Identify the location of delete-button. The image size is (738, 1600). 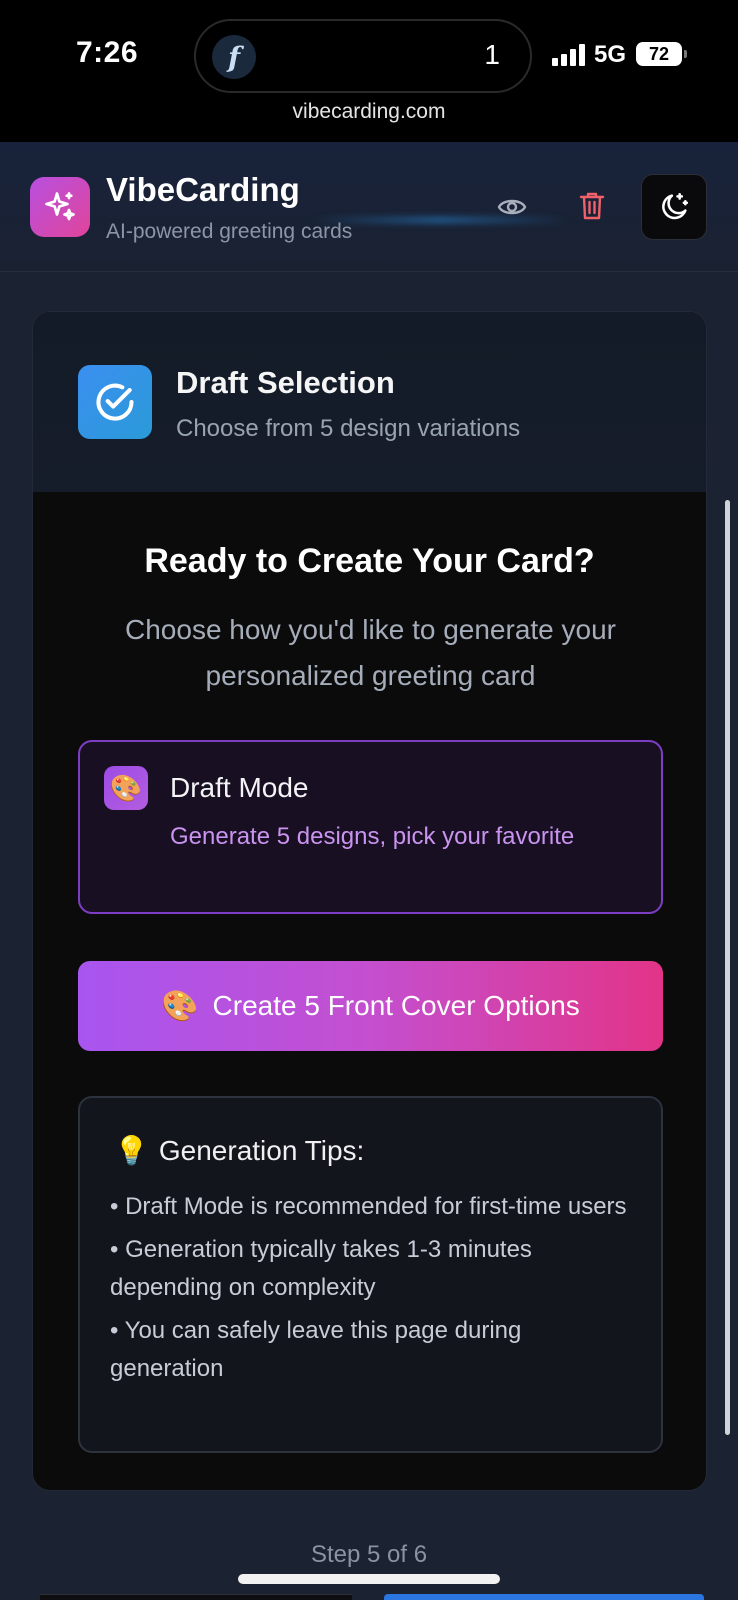
(592, 206).